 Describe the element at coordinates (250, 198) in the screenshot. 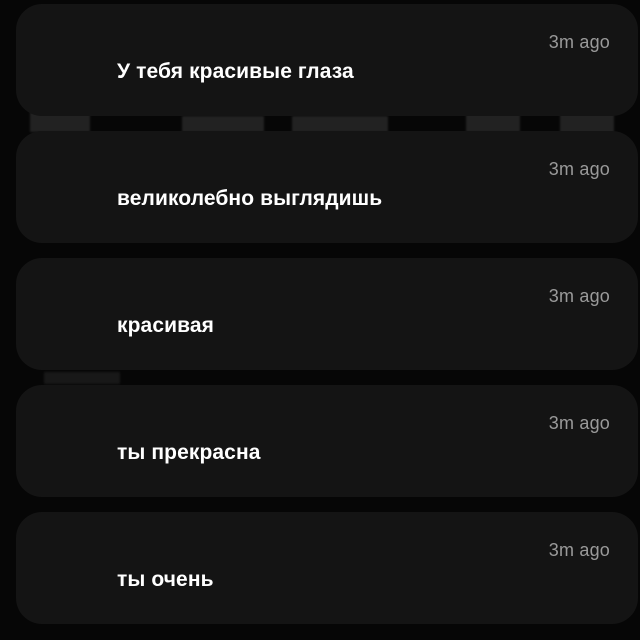

I see `notification-message: великолебно выглядишь` at that location.